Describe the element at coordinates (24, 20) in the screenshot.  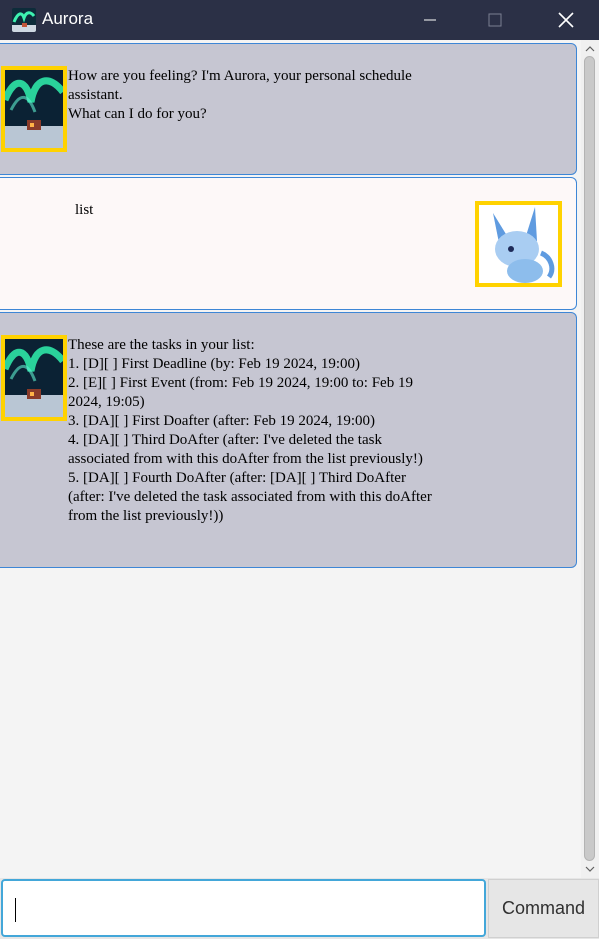
I see `aurora-app-icon` at that location.